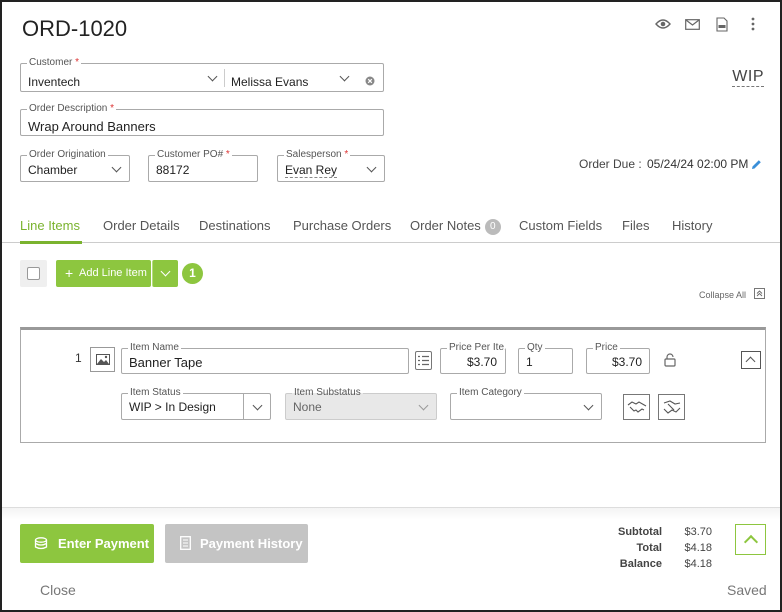  What do you see at coordinates (203, 165) in the screenshot?
I see `customer-po-field: Customer PO# * 88172` at bounding box center [203, 165].